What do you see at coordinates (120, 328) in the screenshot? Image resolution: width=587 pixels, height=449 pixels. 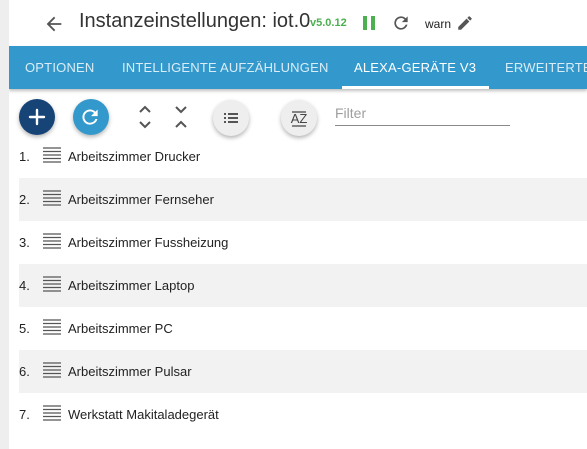 I see `device-name: Arbeitszimmer PC` at bounding box center [120, 328].